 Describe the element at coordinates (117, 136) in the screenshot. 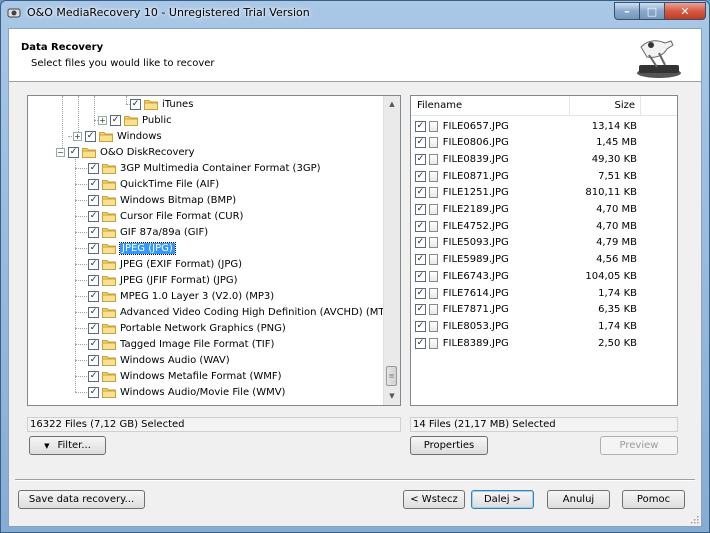

I see `tree-item: + ✓ Windows` at that location.